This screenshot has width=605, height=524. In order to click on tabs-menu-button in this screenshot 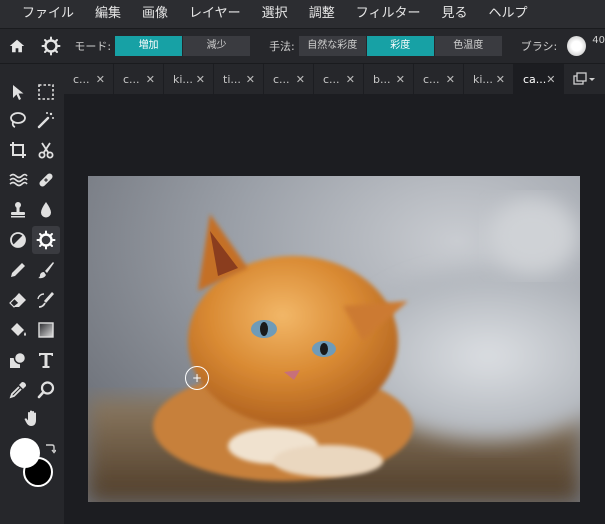, I will do `click(584, 79)`.